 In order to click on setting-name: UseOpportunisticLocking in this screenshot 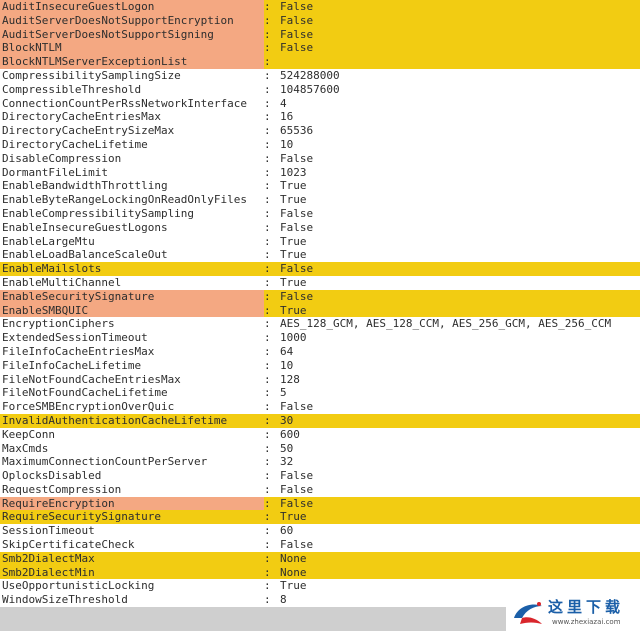, I will do `click(78, 586)`.